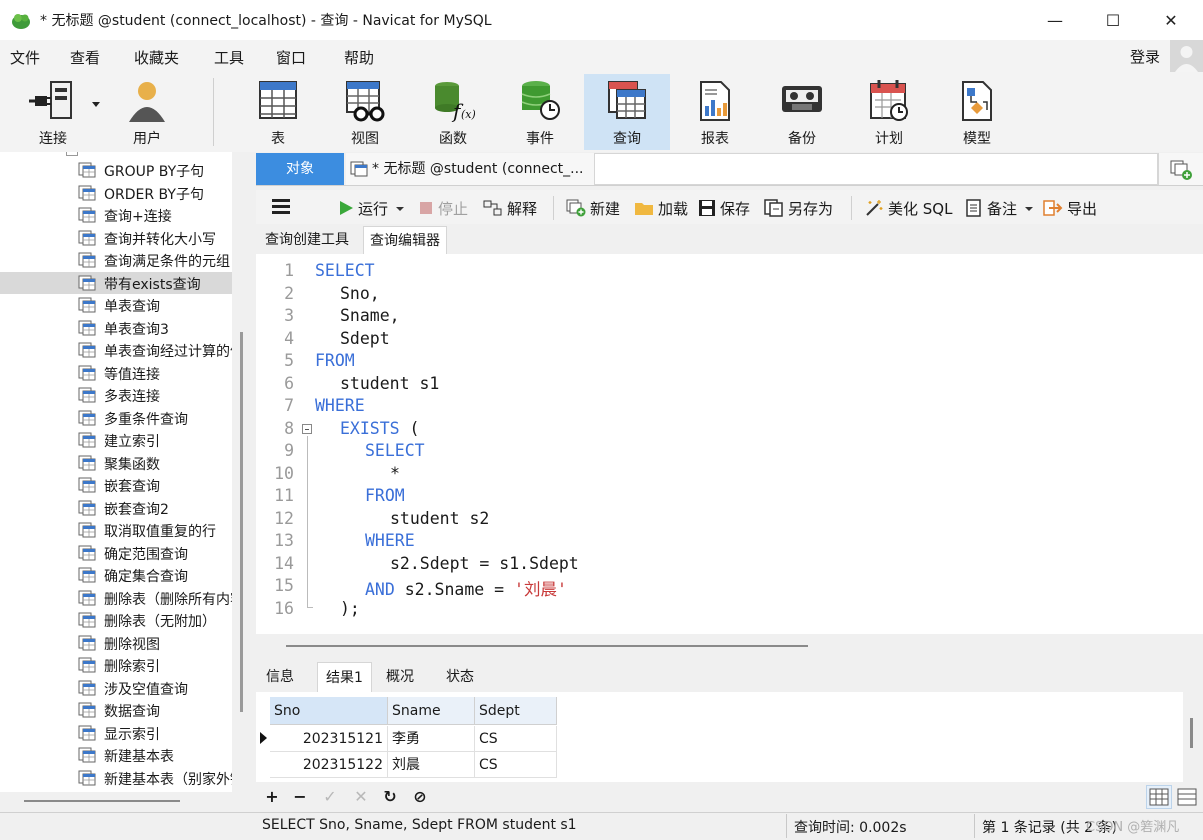  Describe the element at coordinates (400, 677) in the screenshot. I see `tab-profile: 概况` at that location.